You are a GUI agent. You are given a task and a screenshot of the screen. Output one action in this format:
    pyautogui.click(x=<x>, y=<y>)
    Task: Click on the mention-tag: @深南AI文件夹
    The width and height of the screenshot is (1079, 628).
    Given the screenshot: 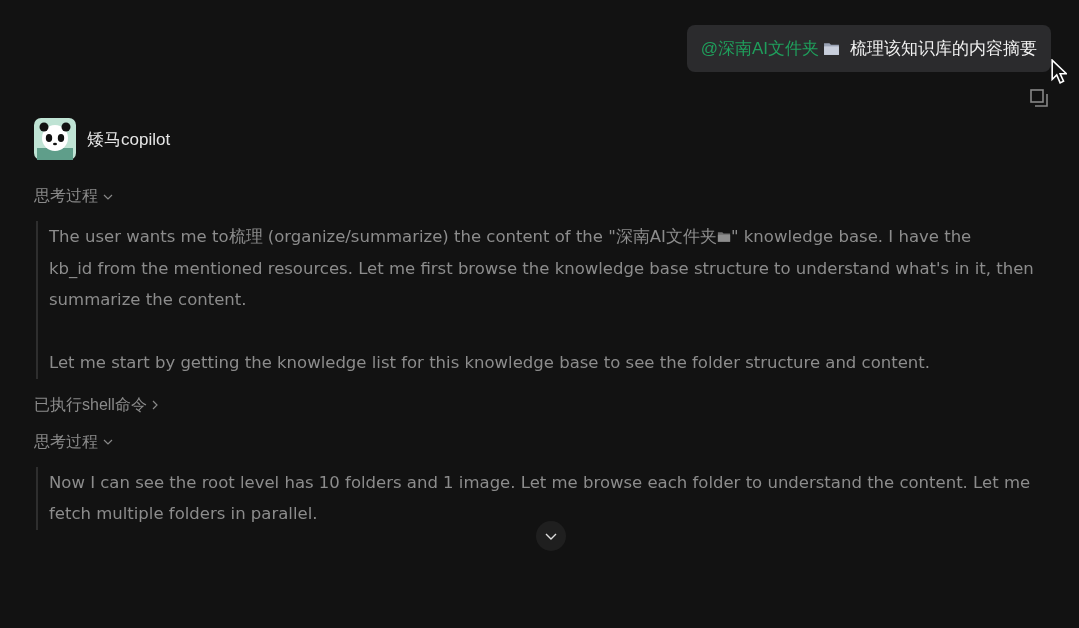 What is the action you would take?
    pyautogui.click(x=759, y=48)
    